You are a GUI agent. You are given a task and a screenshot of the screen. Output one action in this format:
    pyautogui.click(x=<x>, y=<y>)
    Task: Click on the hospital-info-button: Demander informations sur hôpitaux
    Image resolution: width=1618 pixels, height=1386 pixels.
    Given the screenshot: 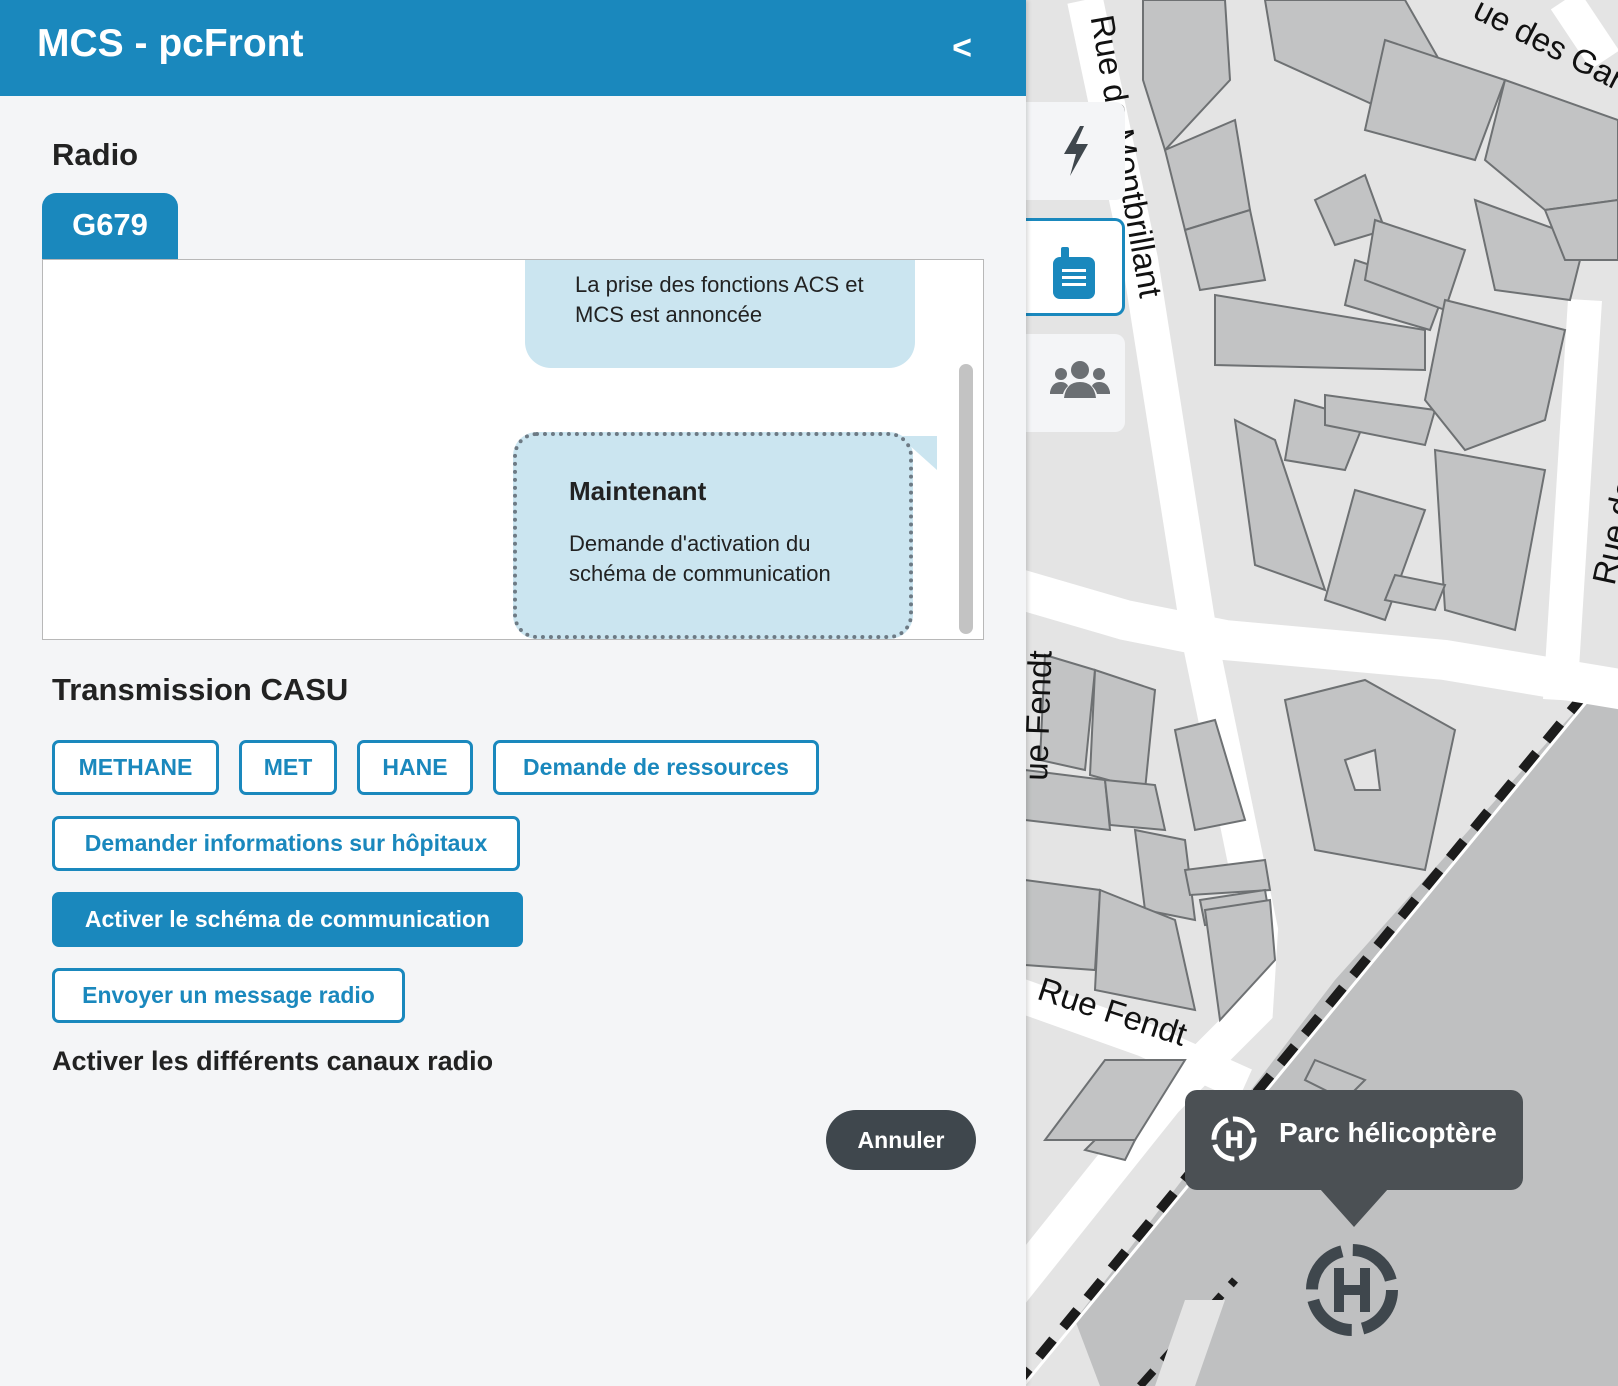 What is the action you would take?
    pyautogui.click(x=286, y=843)
    